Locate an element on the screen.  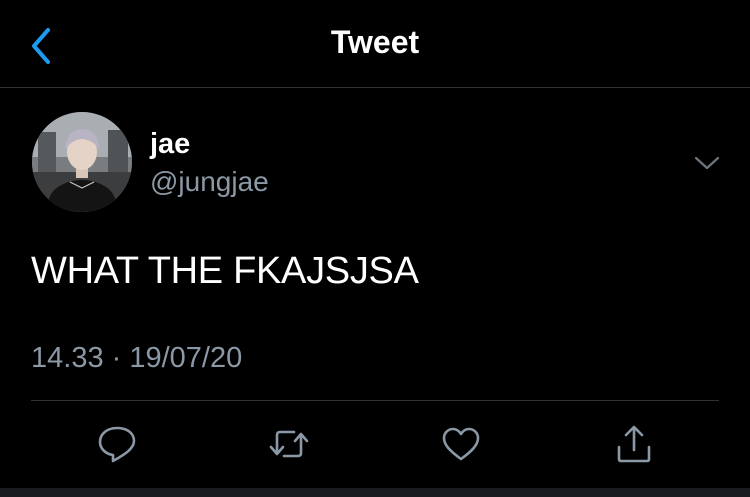
retweet-button is located at coordinates (289, 444).